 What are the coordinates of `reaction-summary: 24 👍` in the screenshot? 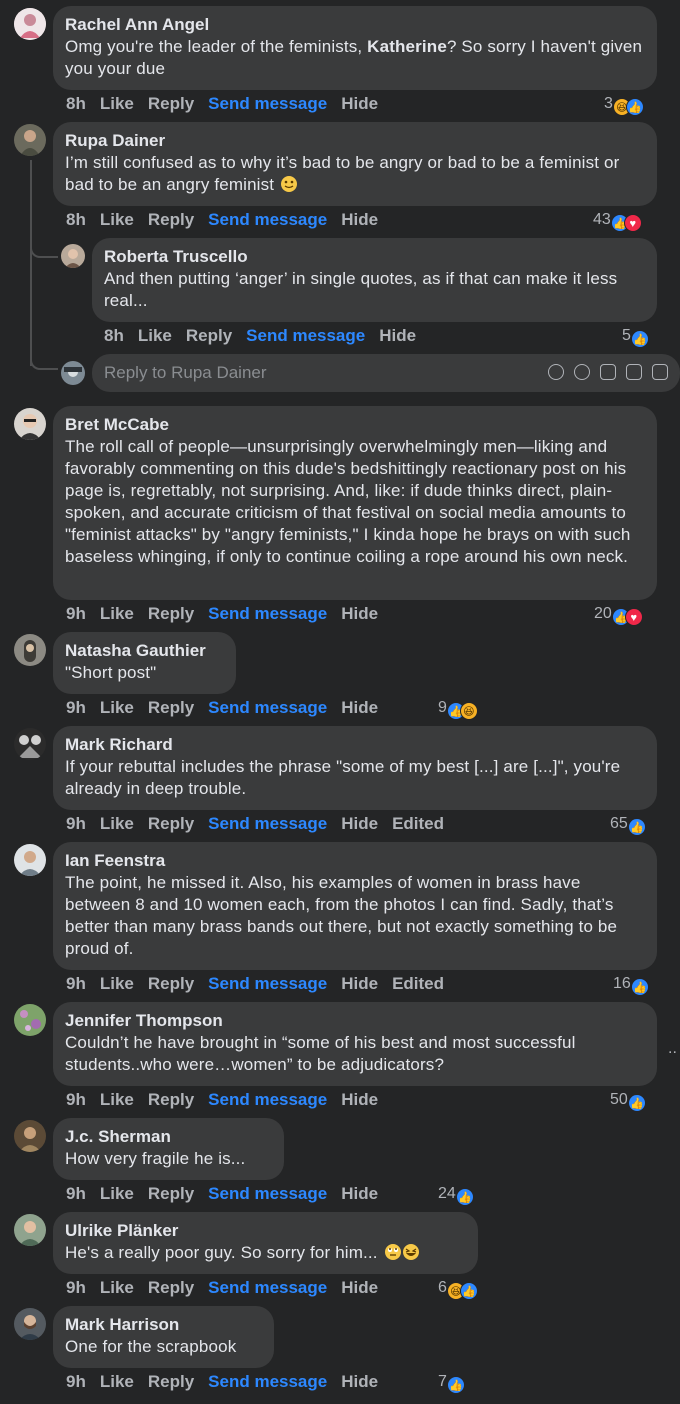 It's located at (456, 1195).